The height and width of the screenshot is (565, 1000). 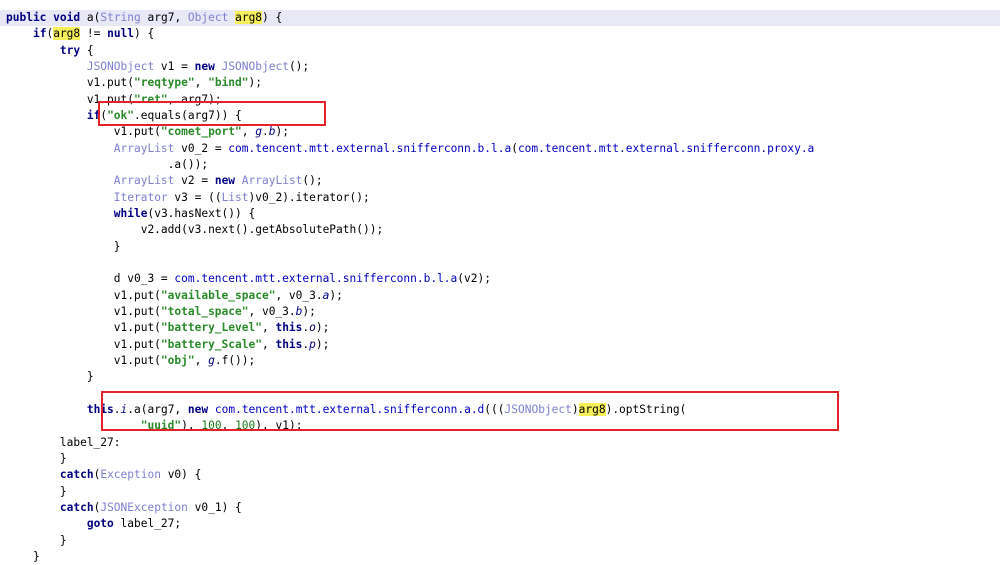 I want to click on code-token: d v0_3 =, so click(x=90, y=279).